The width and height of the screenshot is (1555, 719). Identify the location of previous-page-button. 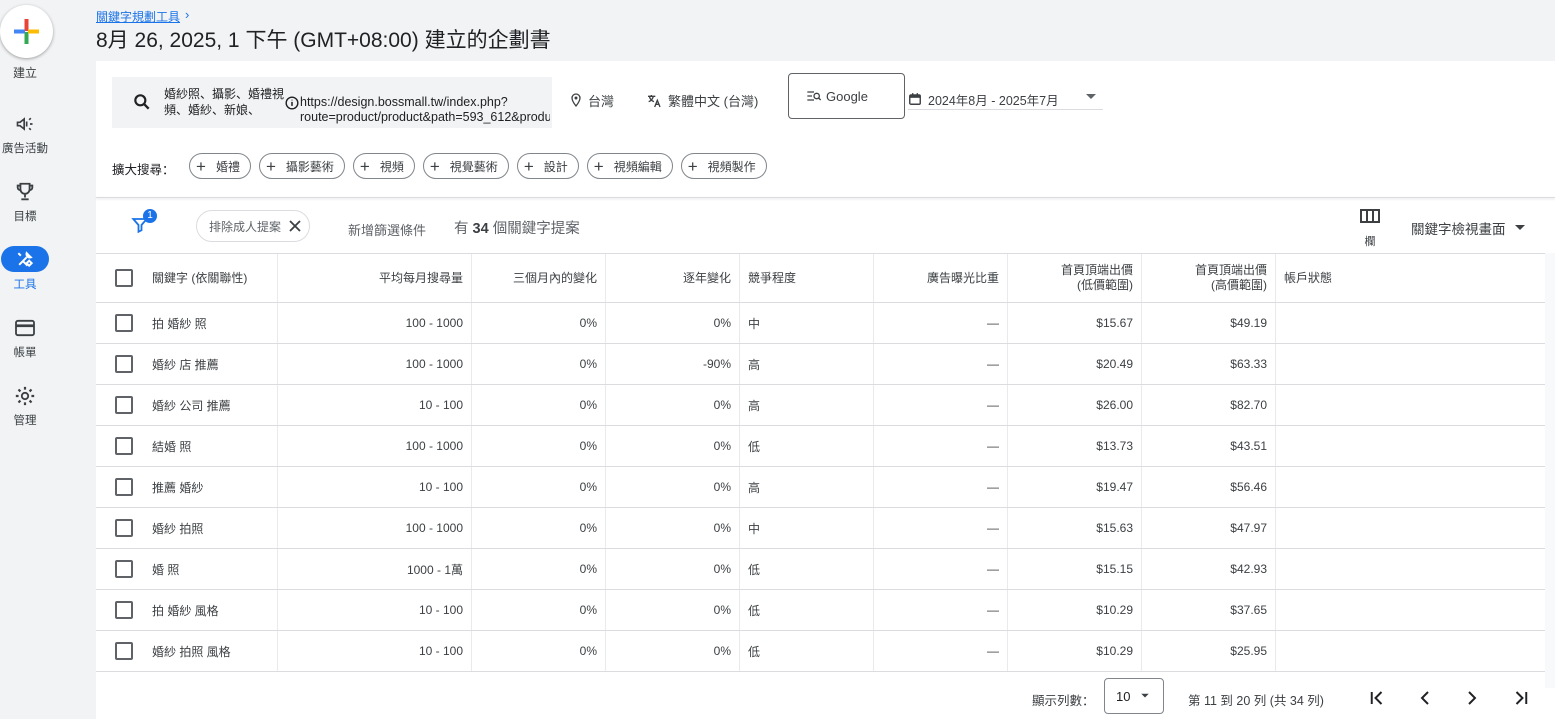
(1425, 698).